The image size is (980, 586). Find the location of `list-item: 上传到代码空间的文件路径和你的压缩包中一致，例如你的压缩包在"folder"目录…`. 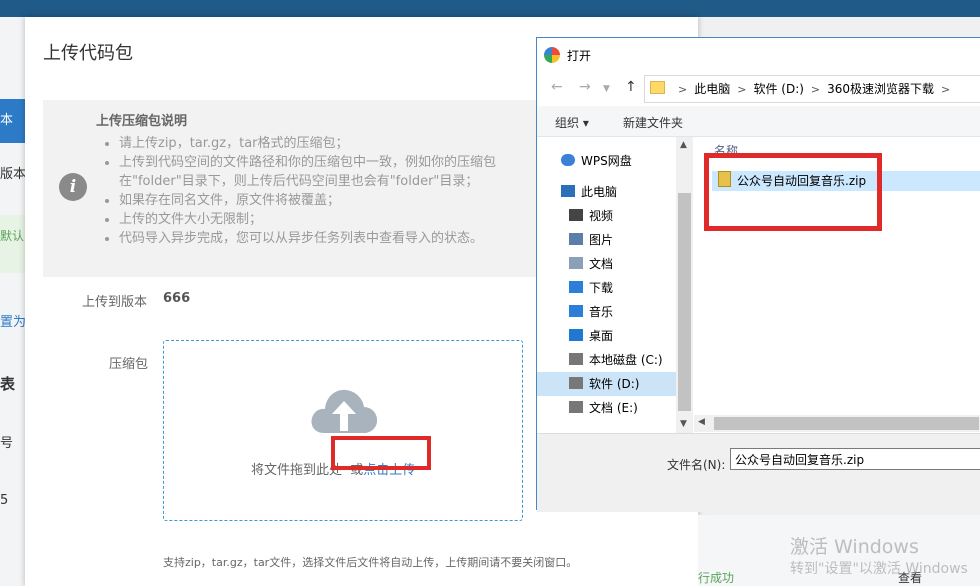

list-item: 上传到代码空间的文件路径和你的压缩包中一致，例如你的压缩包在"folder"目录… is located at coordinates (339, 172).